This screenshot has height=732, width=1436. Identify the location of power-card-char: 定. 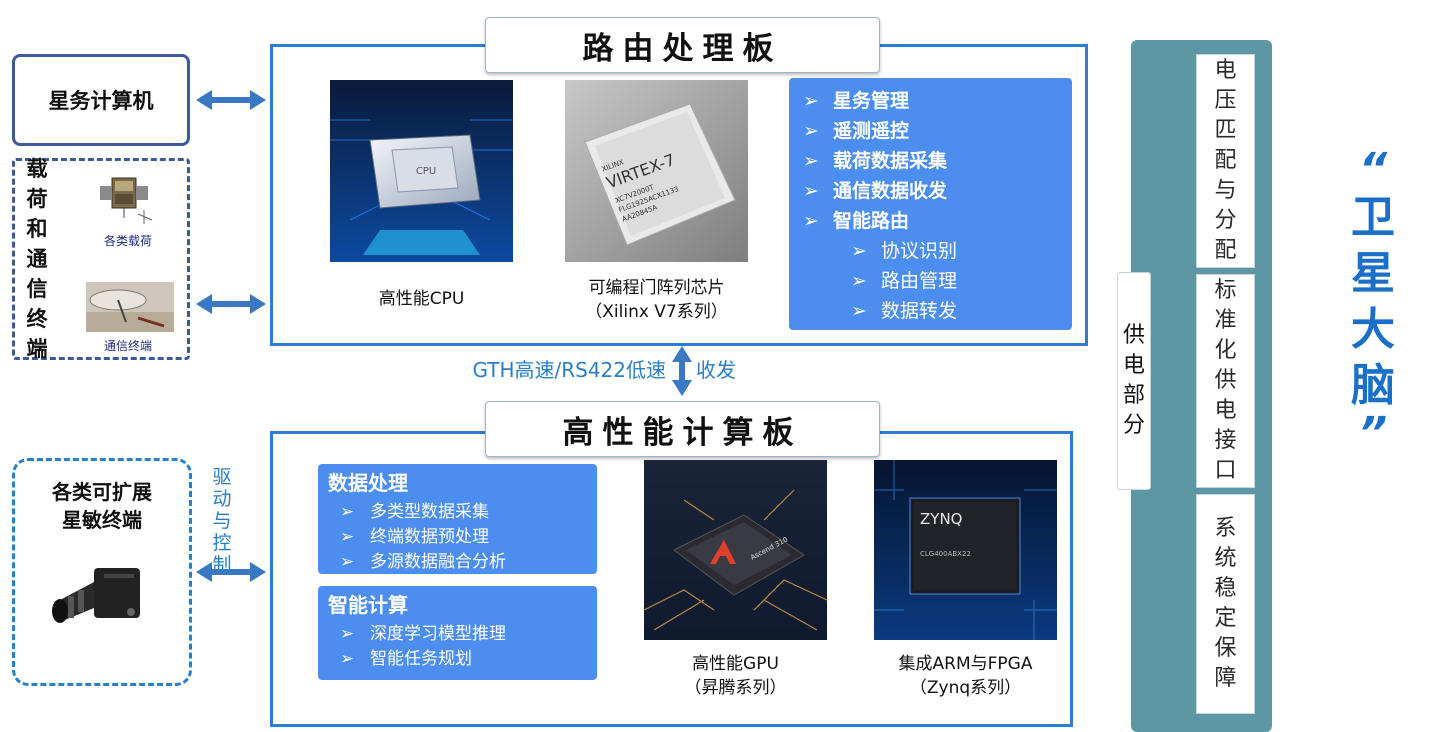
(1225, 618).